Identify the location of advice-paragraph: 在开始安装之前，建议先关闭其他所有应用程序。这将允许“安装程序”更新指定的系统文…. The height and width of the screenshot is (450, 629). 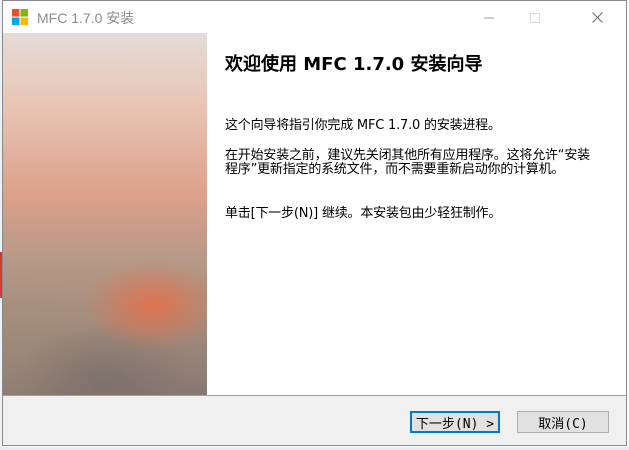
(407, 162).